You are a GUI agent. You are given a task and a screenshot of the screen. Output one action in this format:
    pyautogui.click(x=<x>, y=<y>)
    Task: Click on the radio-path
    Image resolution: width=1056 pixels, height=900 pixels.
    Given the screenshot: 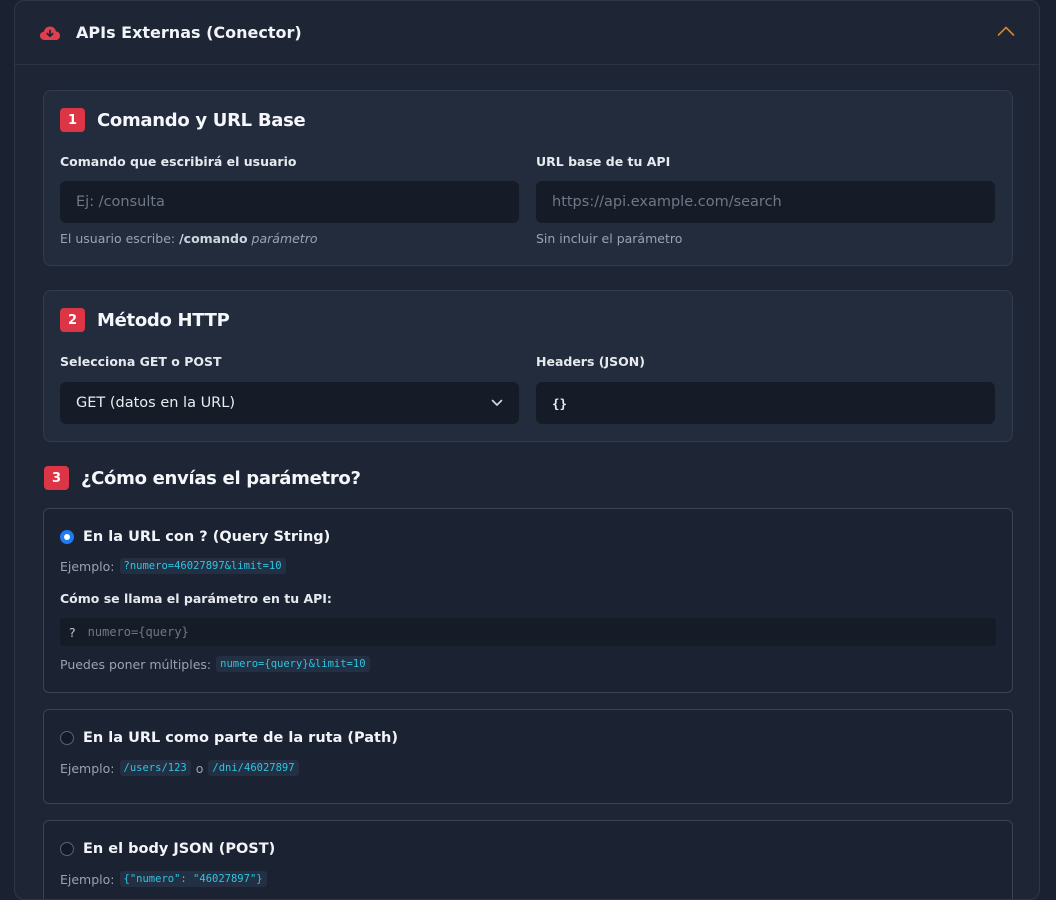 What is the action you would take?
    pyautogui.click(x=67, y=738)
    